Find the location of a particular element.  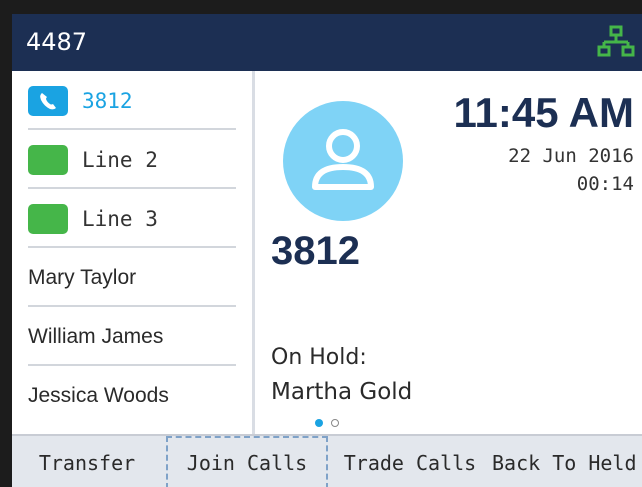

join-calls-softkey: Join Calls is located at coordinates (247, 461).